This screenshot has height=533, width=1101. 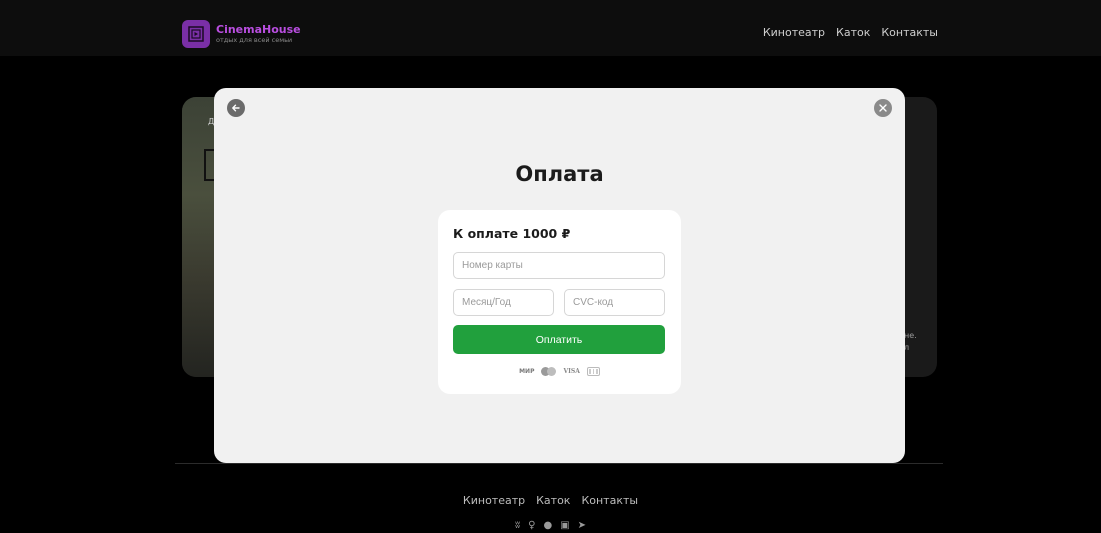 I want to click on mir-logo: МИР, so click(x=527, y=371).